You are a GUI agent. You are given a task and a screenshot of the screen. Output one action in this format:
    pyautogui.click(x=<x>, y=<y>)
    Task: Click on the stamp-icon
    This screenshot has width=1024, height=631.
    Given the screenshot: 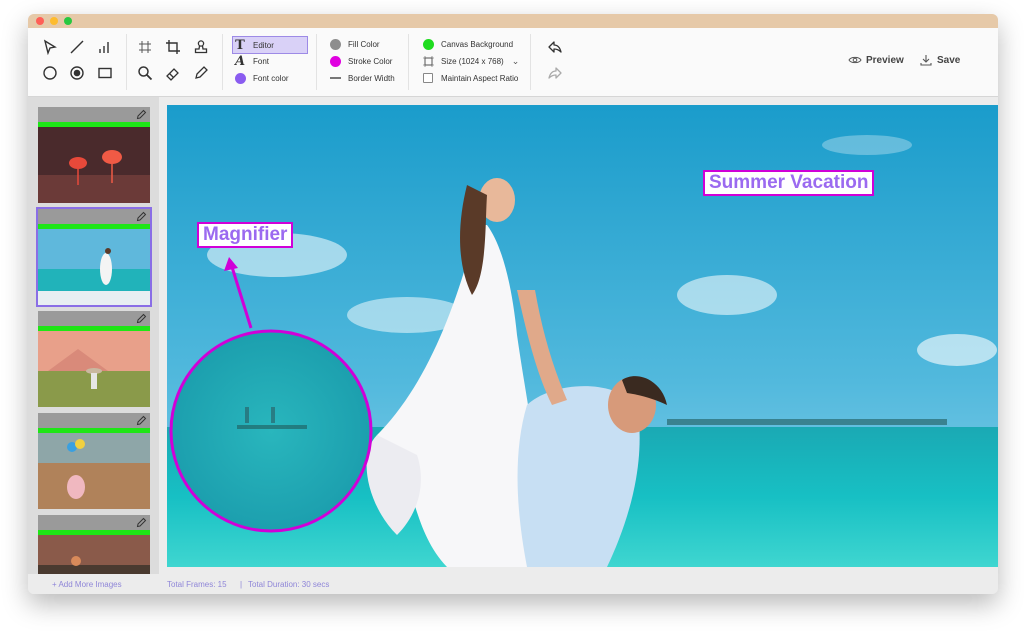 What is the action you would take?
    pyautogui.click(x=201, y=47)
    